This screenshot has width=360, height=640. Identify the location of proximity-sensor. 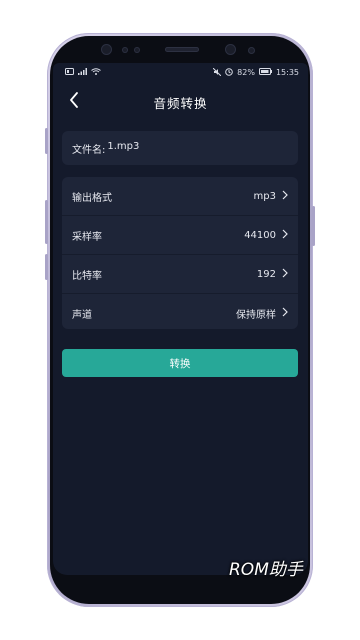
(125, 50).